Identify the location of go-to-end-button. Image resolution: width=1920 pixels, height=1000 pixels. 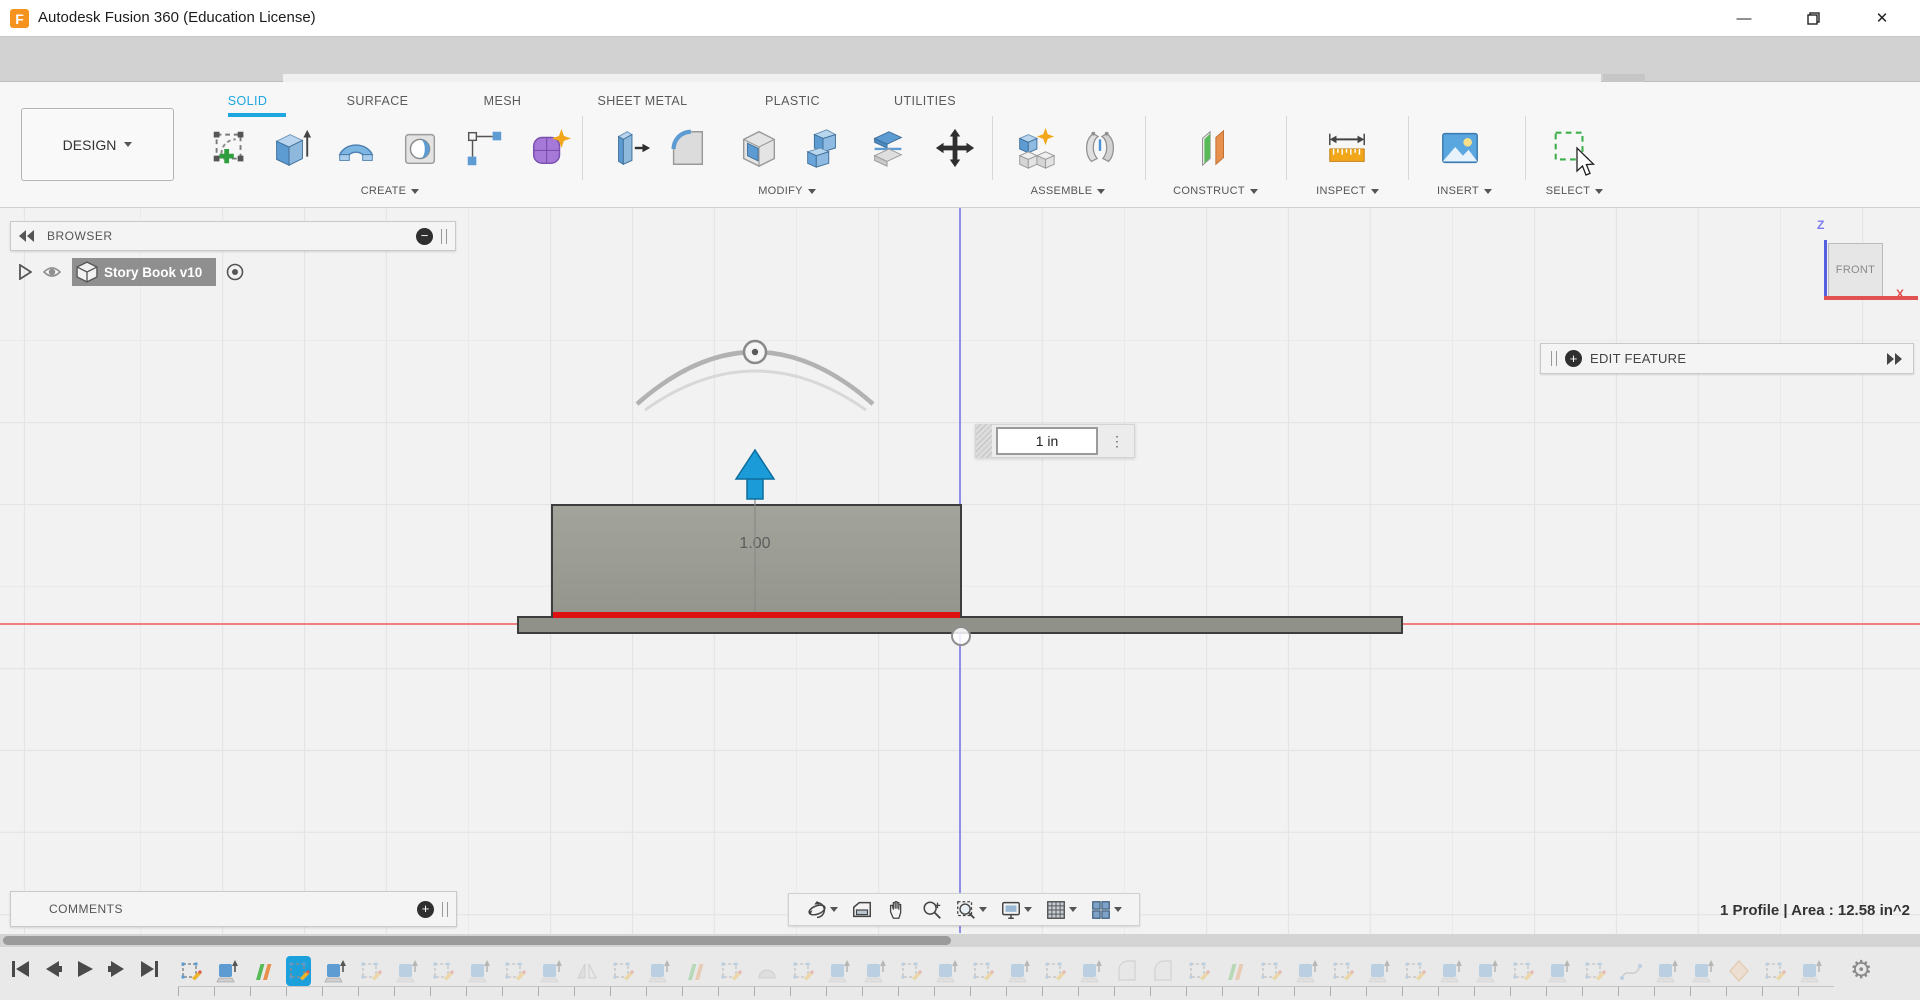
(149, 971).